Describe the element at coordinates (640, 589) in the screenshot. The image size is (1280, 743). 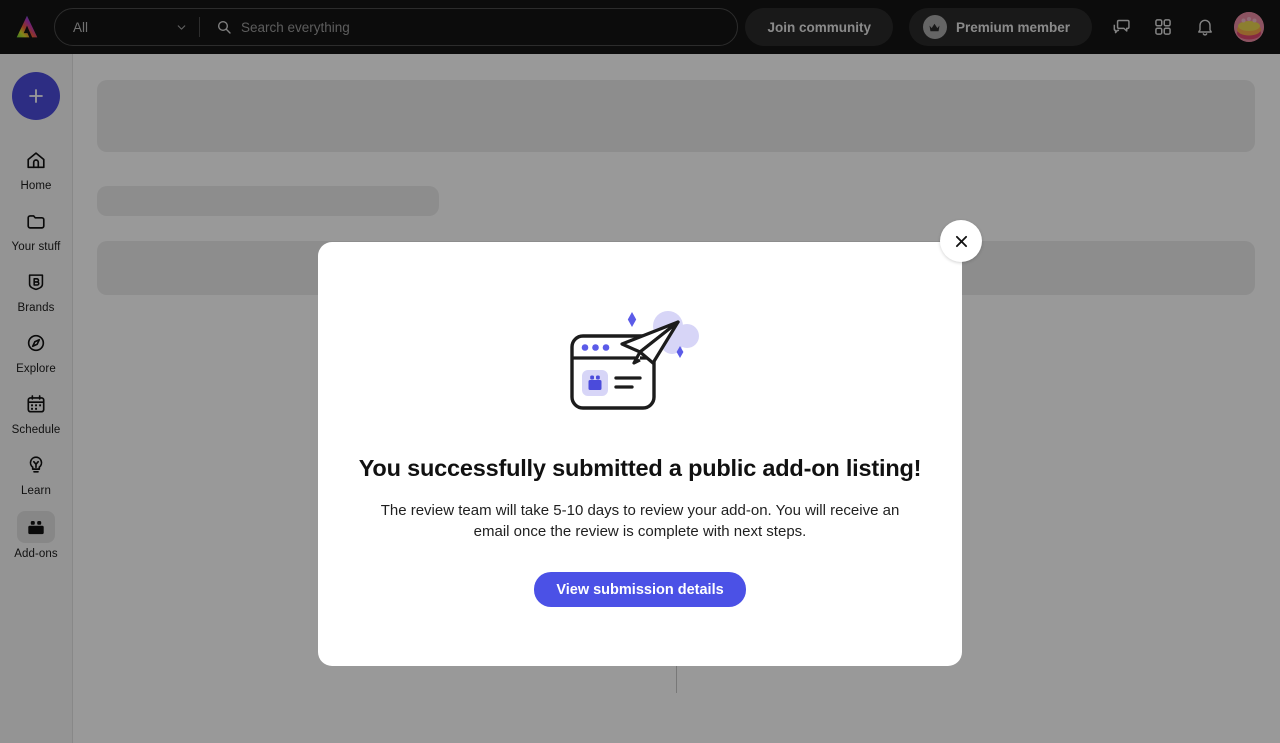
I see `view-submission-details-button: View submission details` at that location.